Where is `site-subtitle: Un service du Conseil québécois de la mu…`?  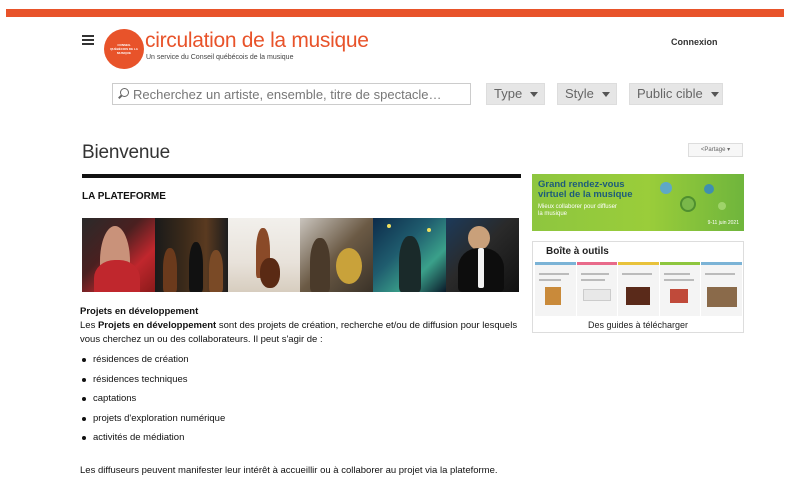 site-subtitle: Un service du Conseil québécois de la mu… is located at coordinates (220, 57).